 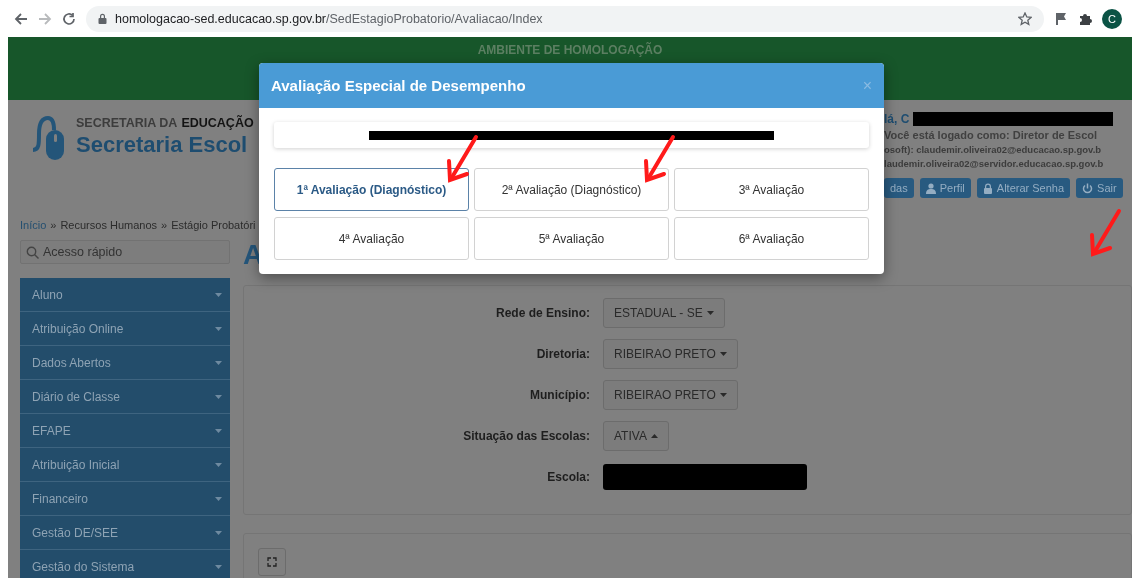 What do you see at coordinates (125, 252) in the screenshot?
I see `search-field: Acesso rápido` at bounding box center [125, 252].